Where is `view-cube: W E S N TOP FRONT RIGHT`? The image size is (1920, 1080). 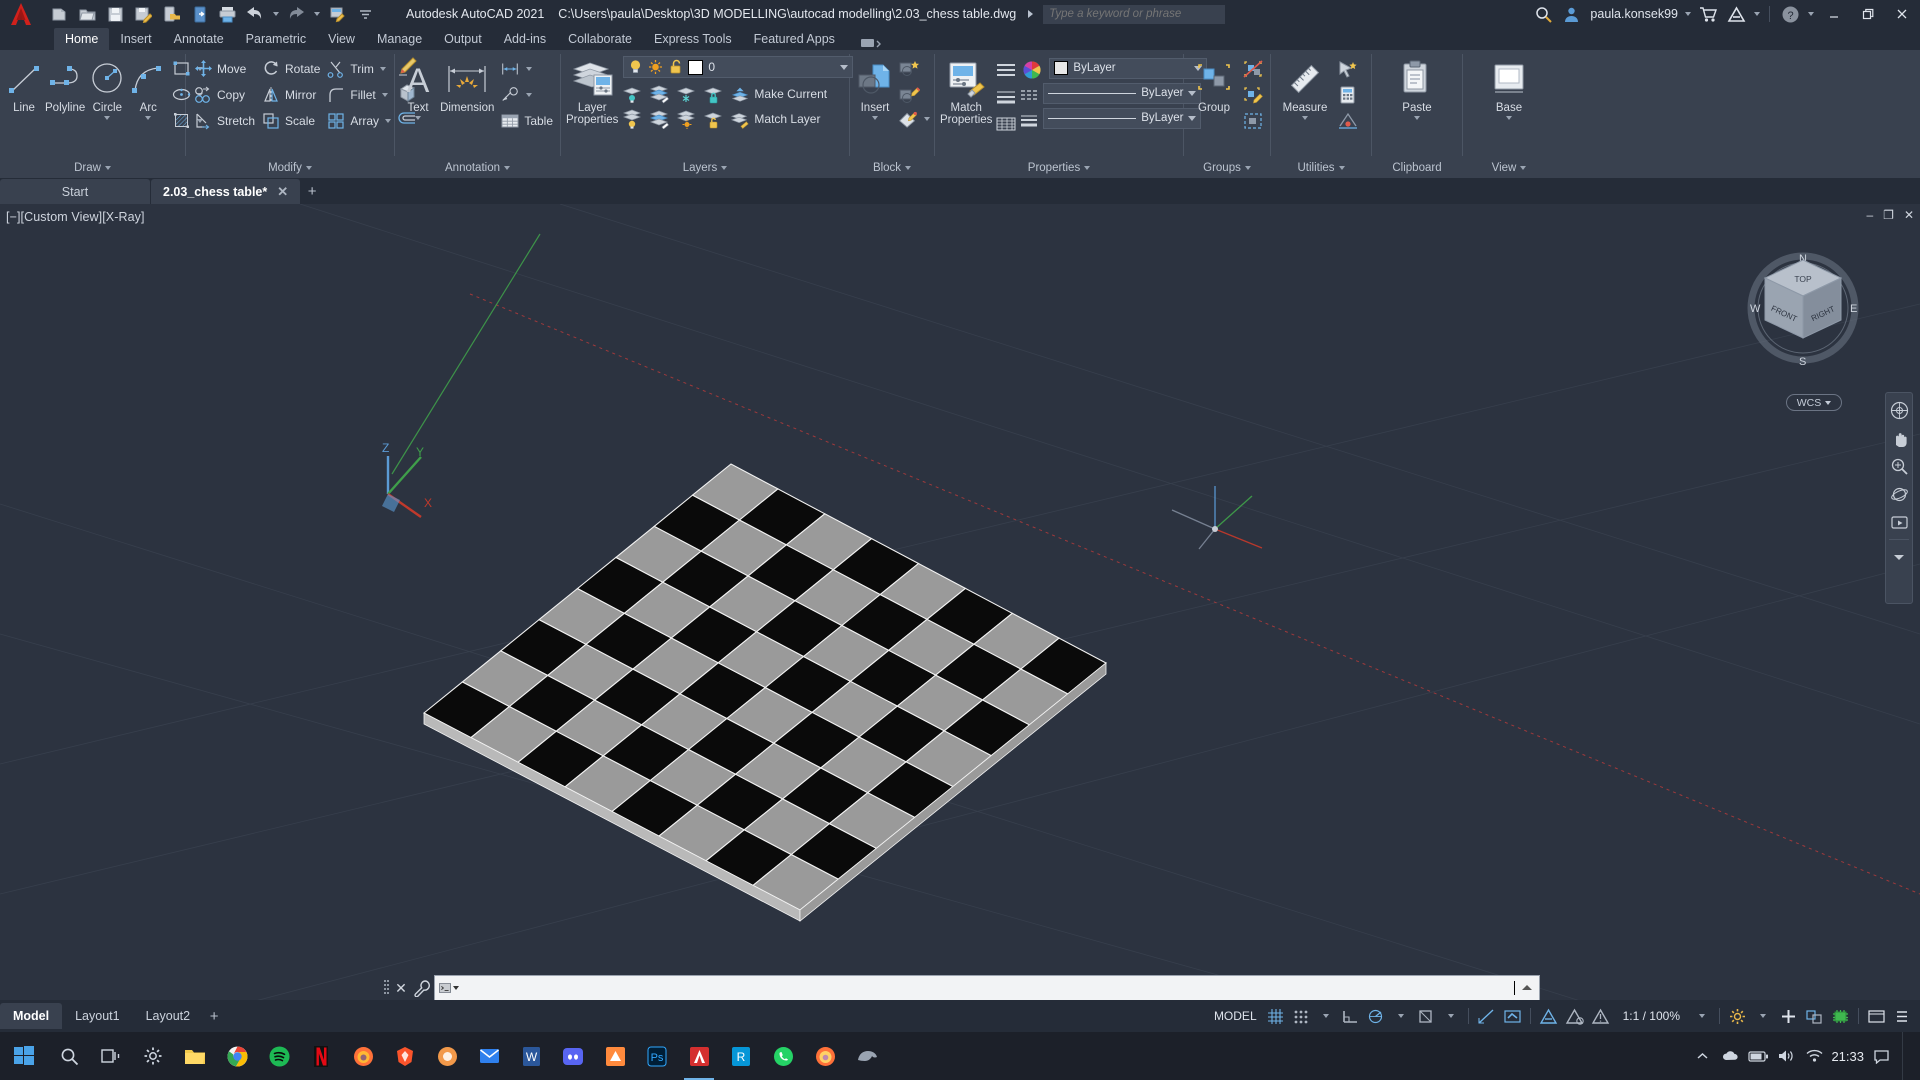 view-cube: W E S N TOP FRONT RIGHT is located at coordinates (1803, 305).